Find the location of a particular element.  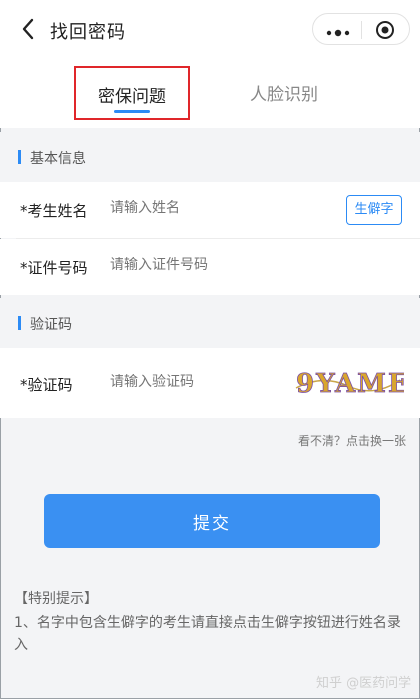

captcha-label: *验证码 is located at coordinates (46, 385).